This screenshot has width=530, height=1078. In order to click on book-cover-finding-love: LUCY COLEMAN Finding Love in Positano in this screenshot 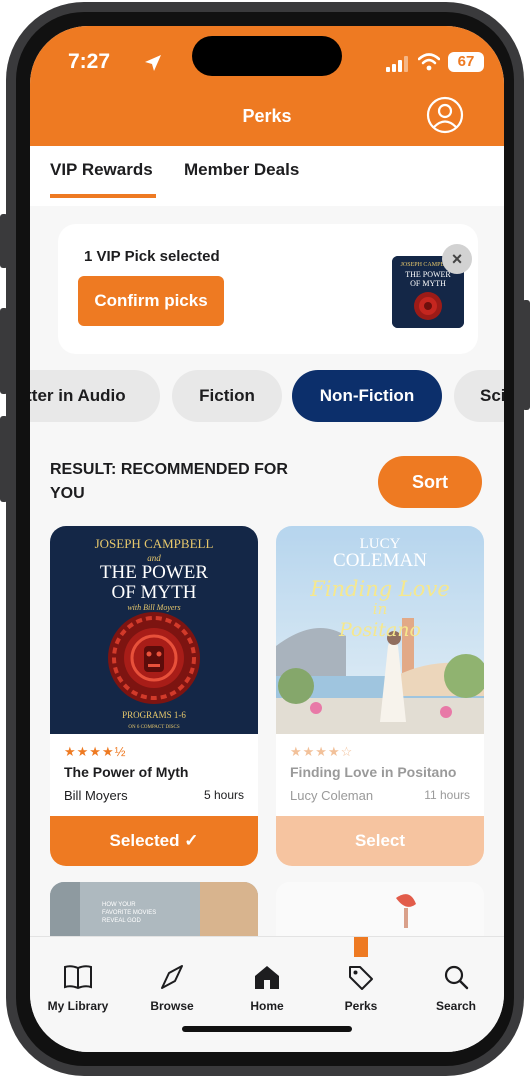, I will do `click(380, 630)`.